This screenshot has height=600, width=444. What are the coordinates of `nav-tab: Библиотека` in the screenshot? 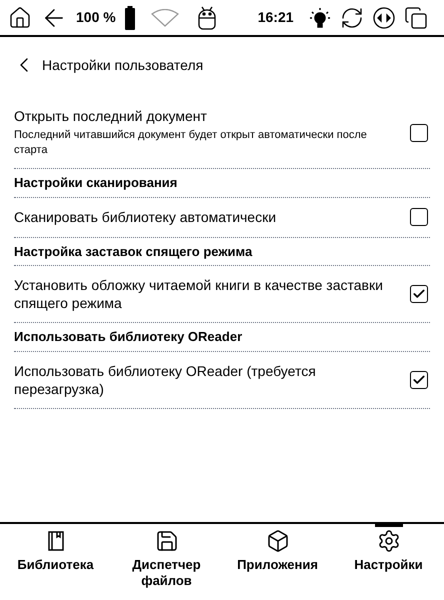 It's located at (55, 562).